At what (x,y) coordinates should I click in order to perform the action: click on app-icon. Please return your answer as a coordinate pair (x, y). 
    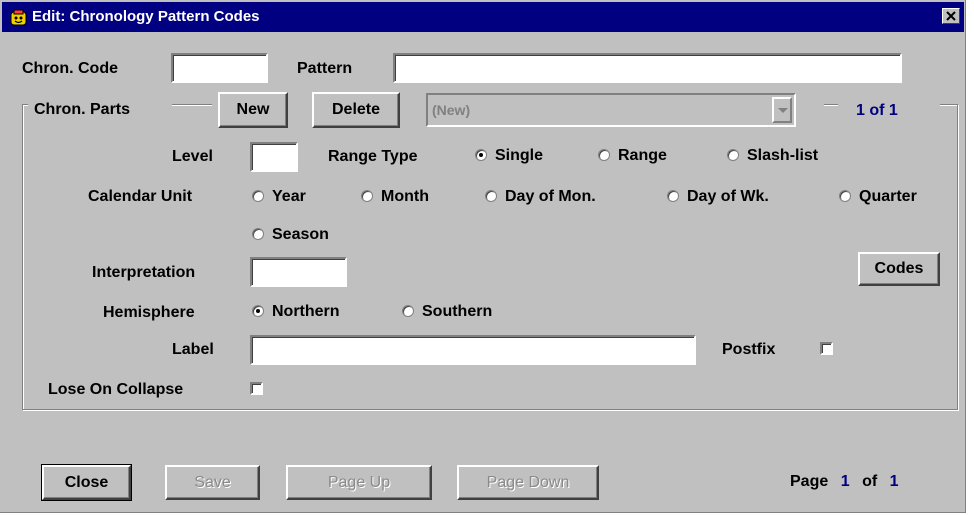
    Looking at the image, I should click on (18, 17).